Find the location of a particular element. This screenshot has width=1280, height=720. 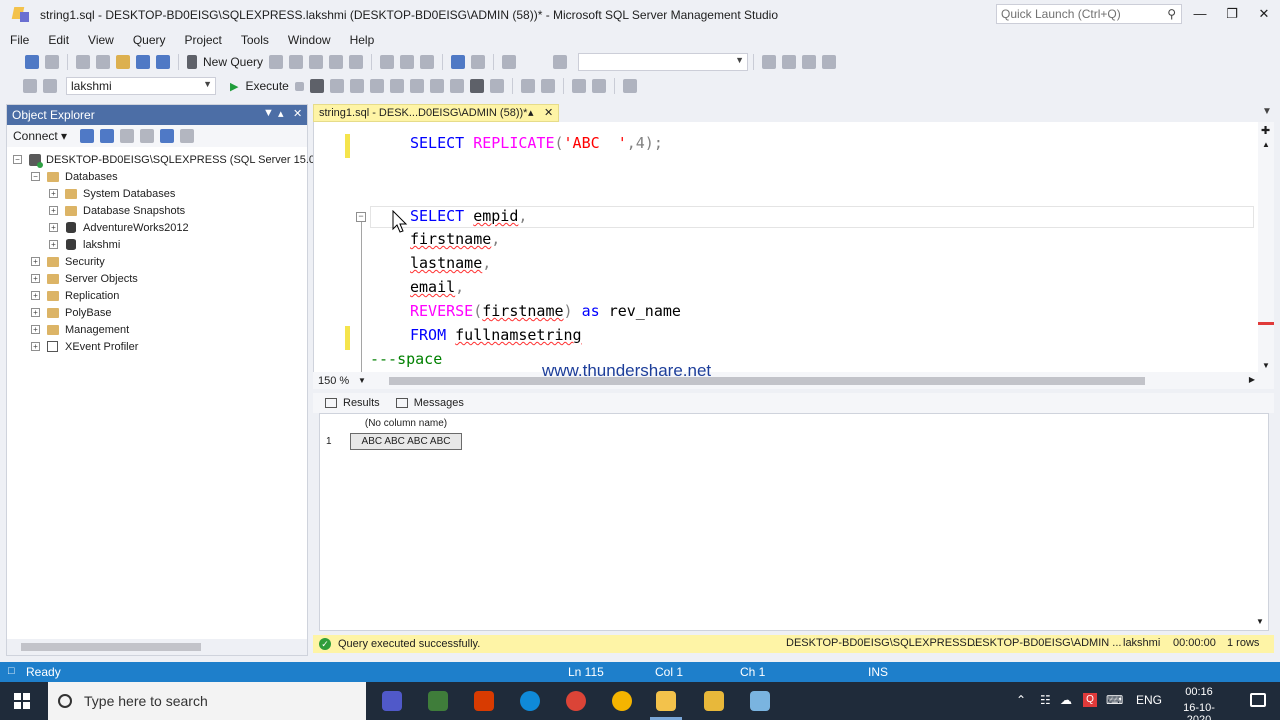

open-file-icon is located at coordinates (123, 62).